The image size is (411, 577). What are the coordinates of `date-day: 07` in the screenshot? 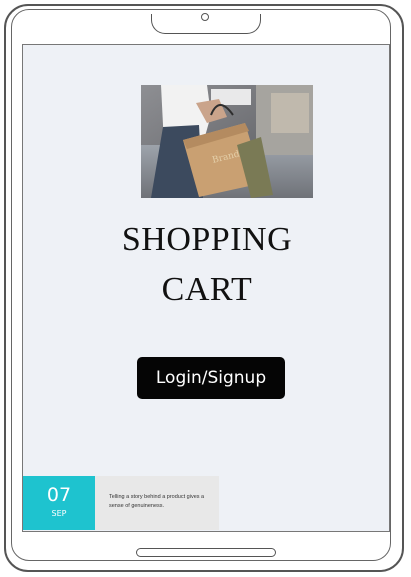 It's located at (59, 495).